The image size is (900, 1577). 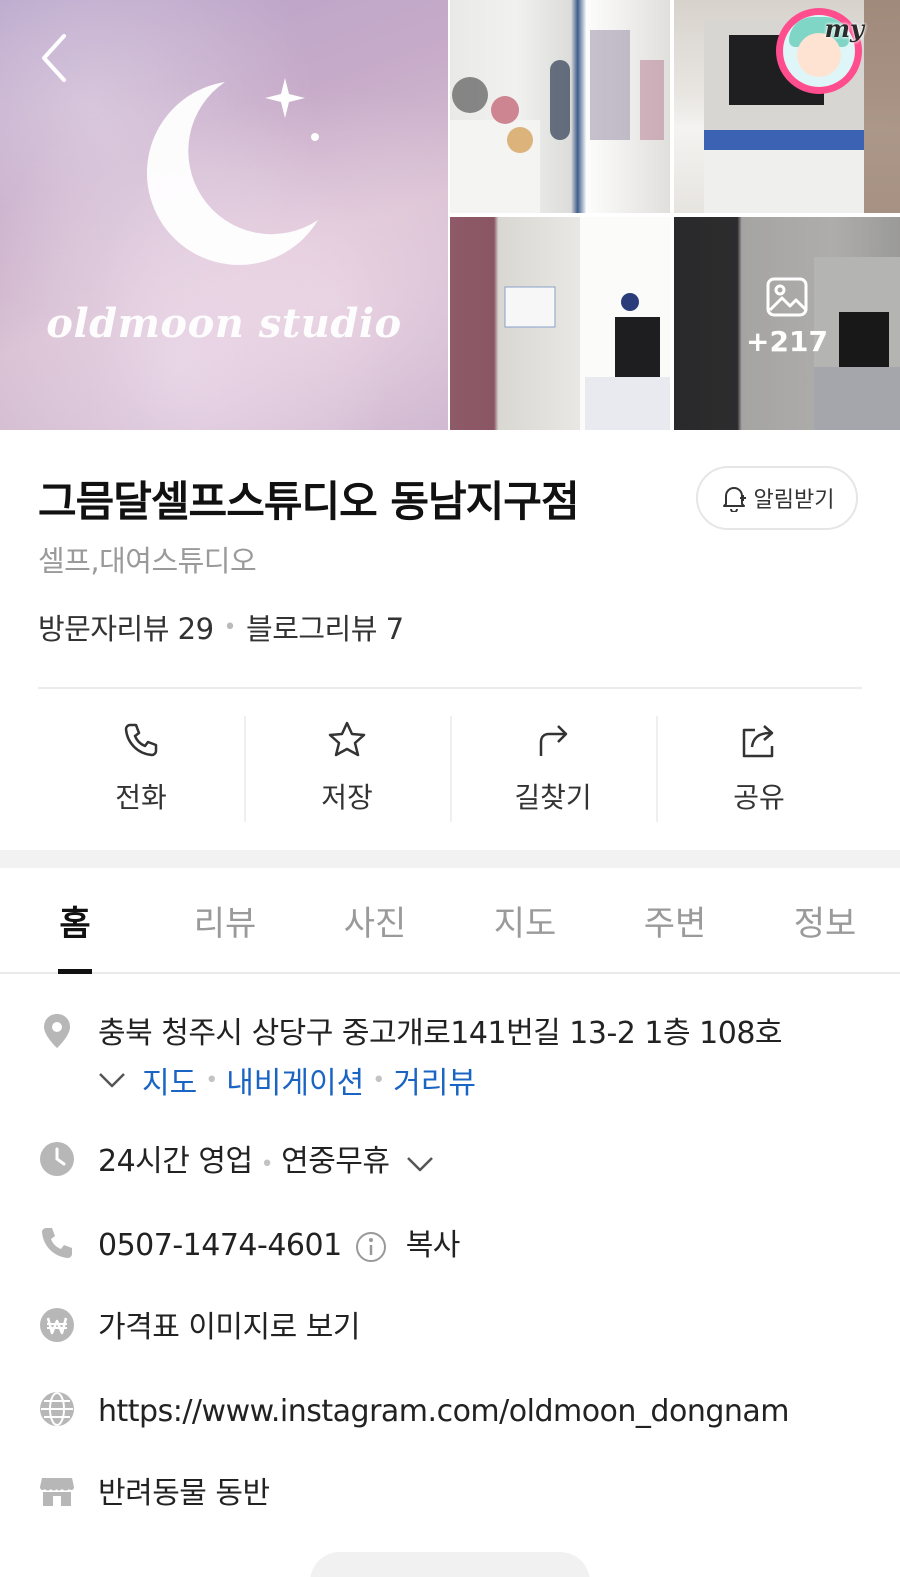 I want to click on info-circle-icon, so click(x=371, y=1247).